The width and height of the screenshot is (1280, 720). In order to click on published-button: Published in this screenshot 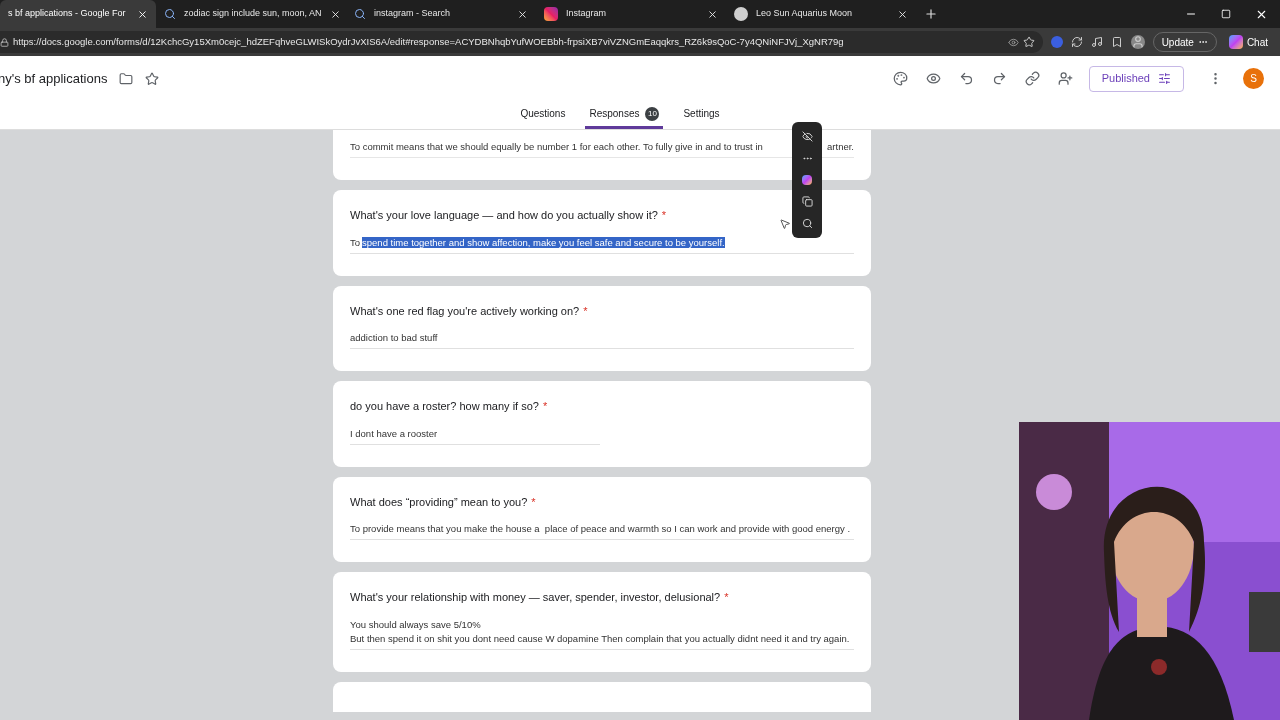, I will do `click(1136, 78)`.